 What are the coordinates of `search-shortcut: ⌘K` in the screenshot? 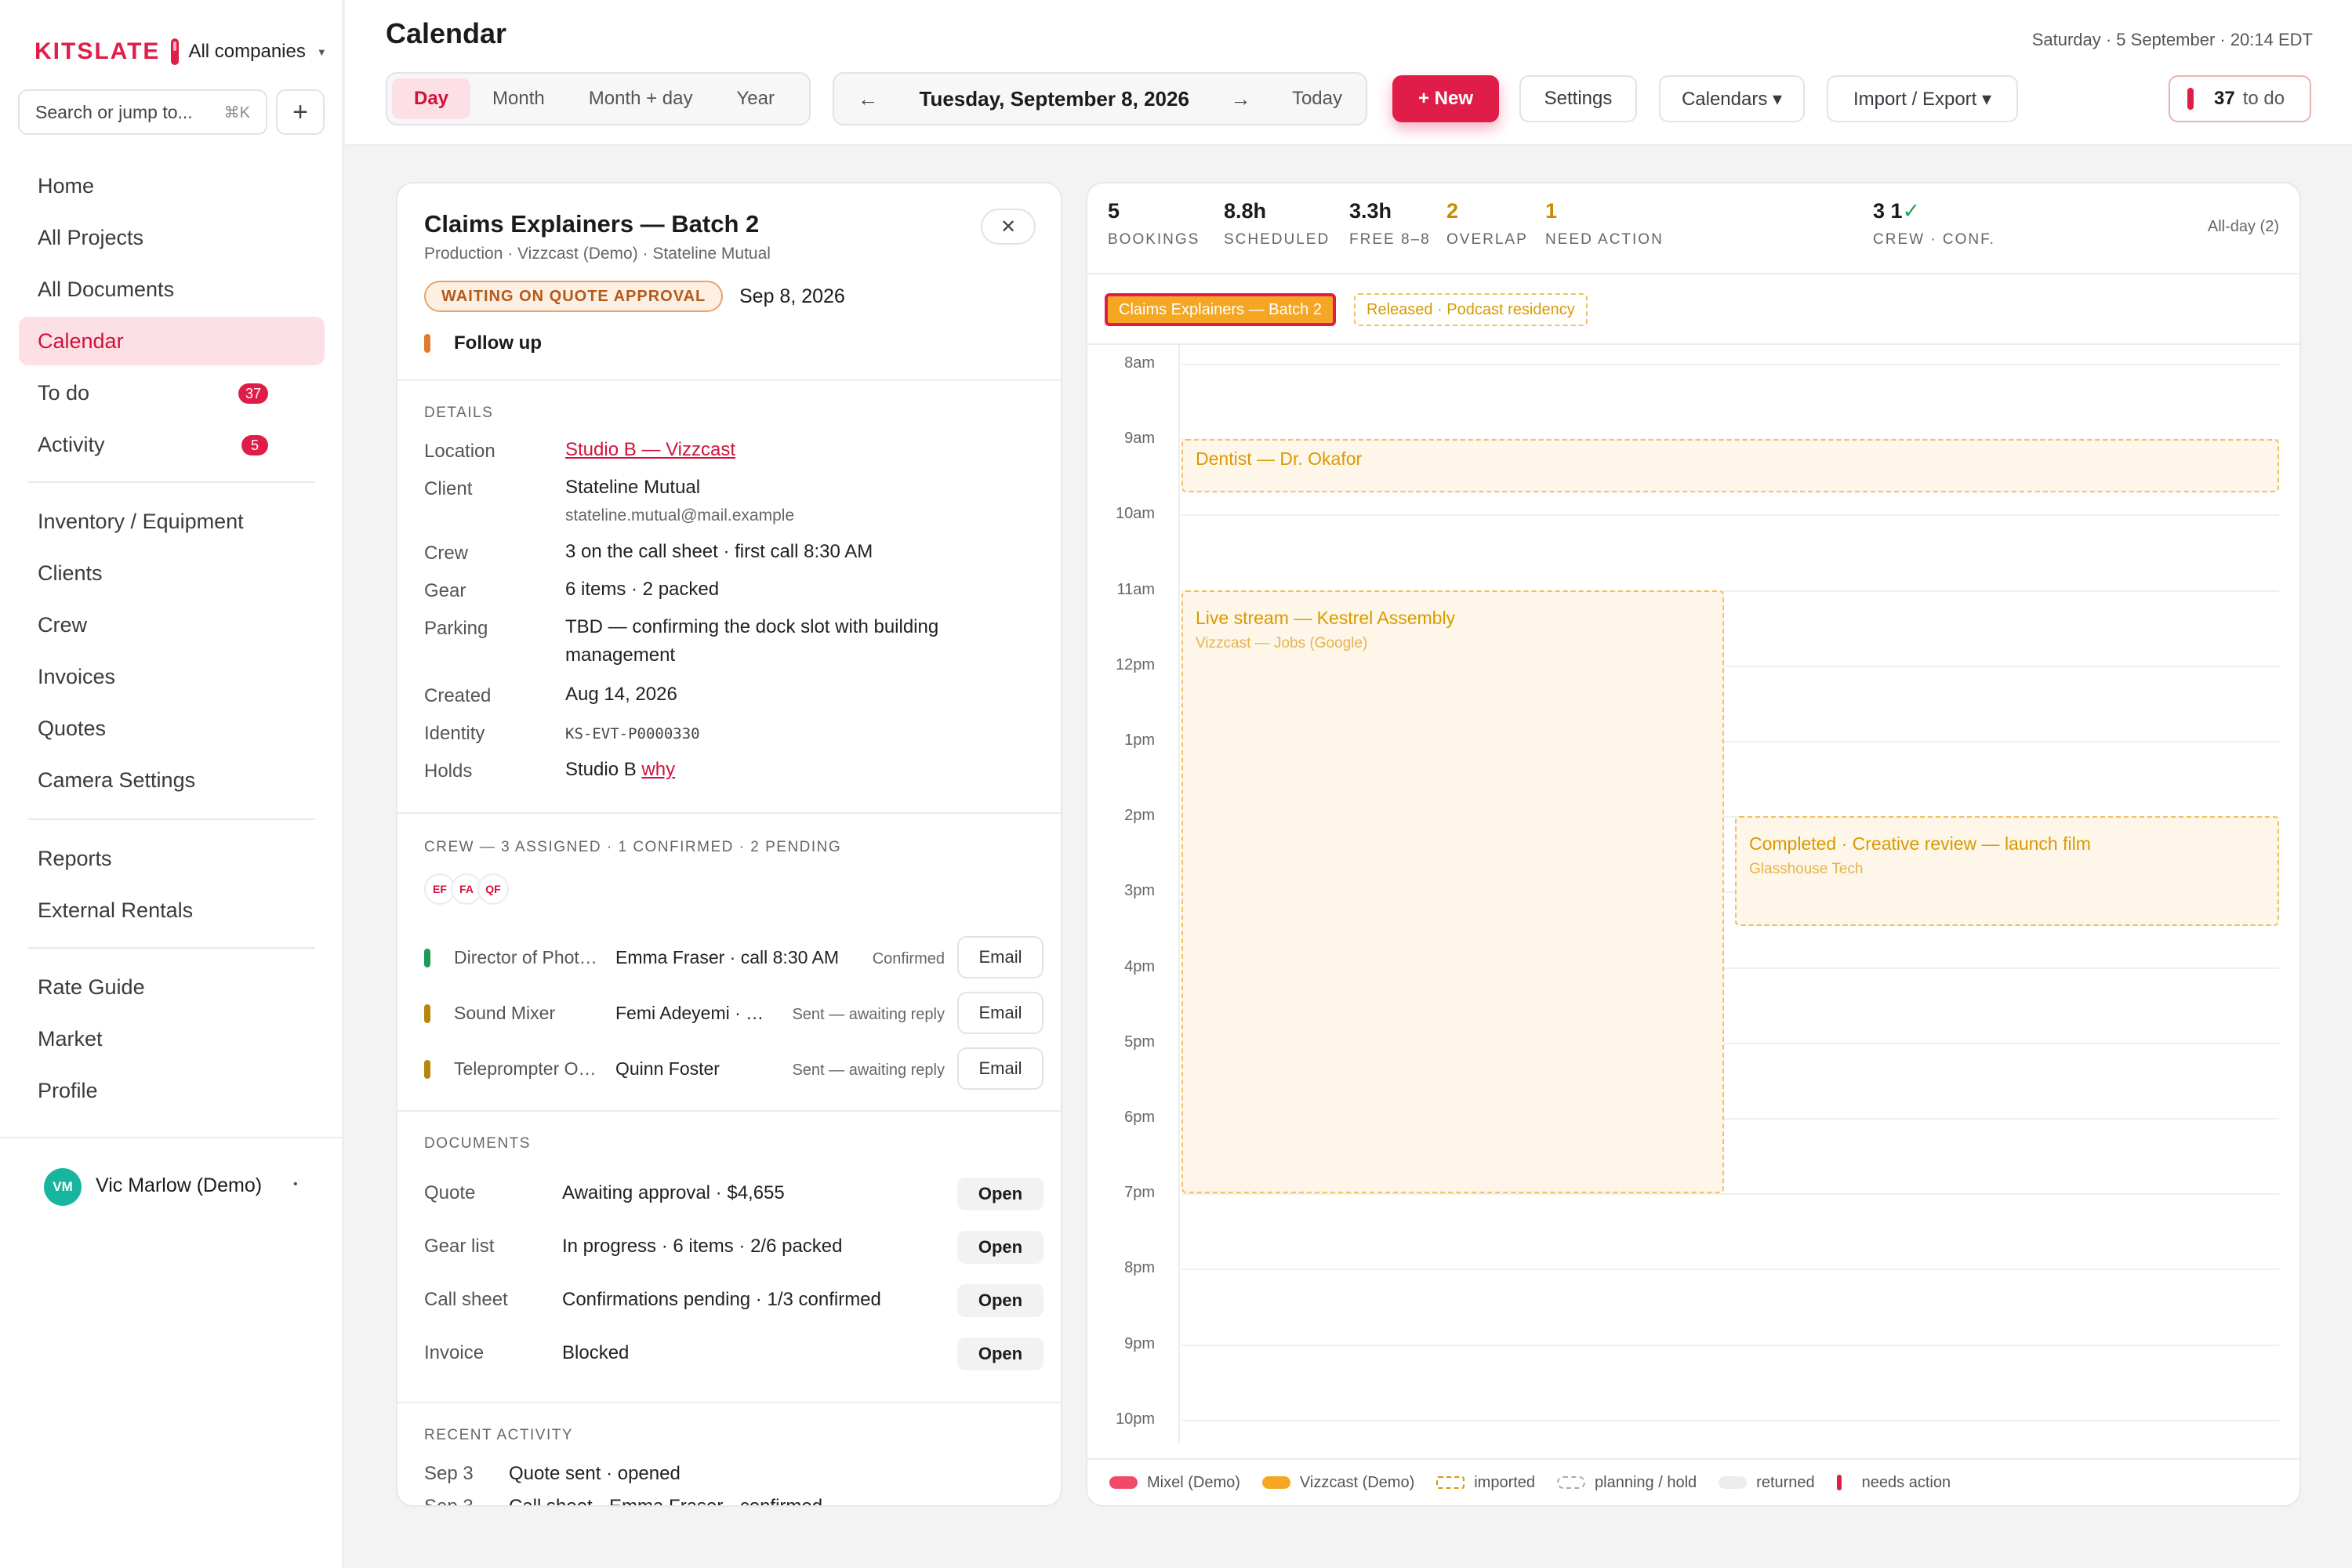 It's located at (237, 112).